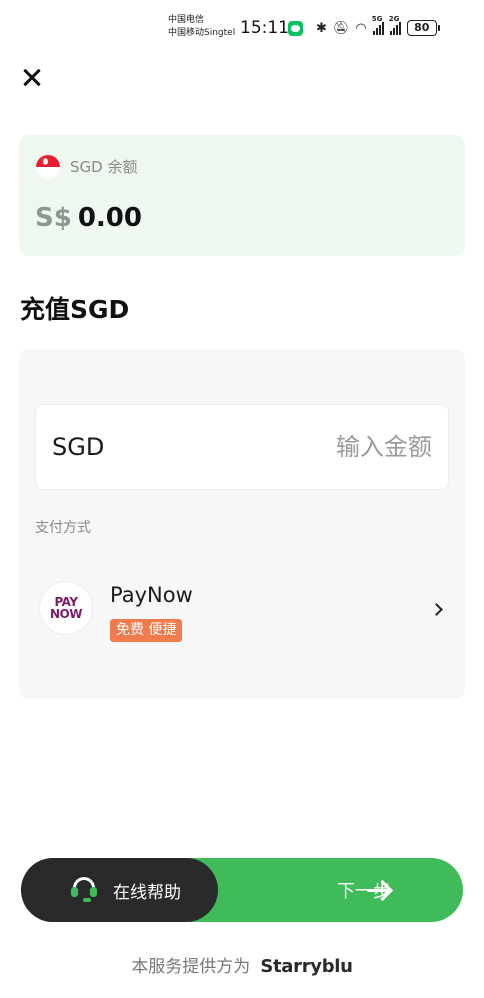 Image resolution: width=484 pixels, height=998 pixels. Describe the element at coordinates (264, 28) in the screenshot. I see `status-time: 15:11` at that location.